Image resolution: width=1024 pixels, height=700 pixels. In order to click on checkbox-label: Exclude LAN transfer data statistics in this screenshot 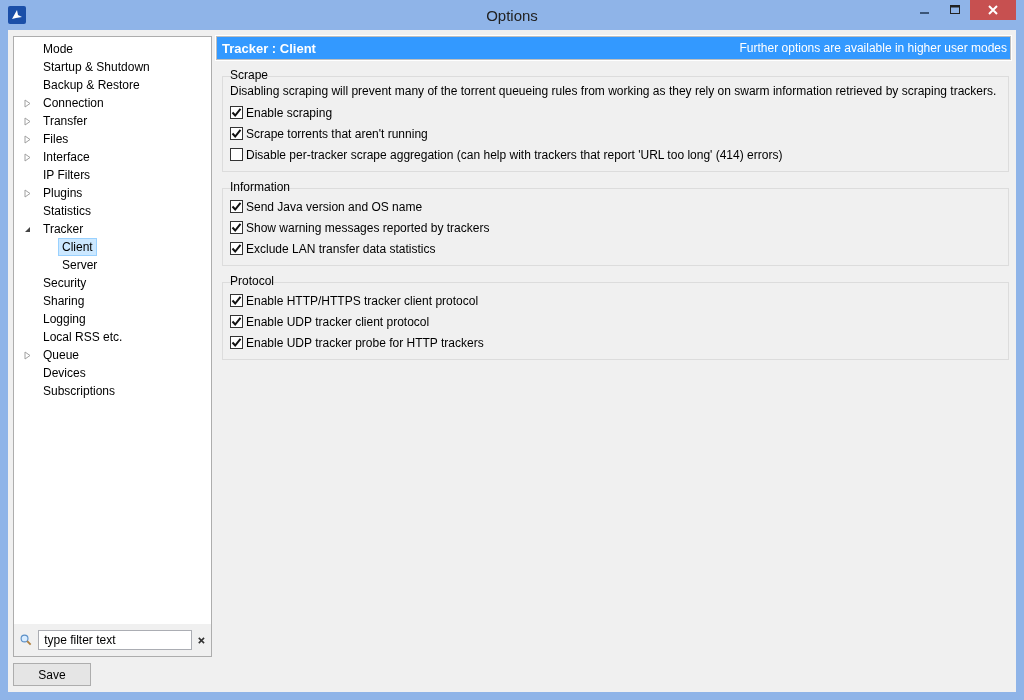, I will do `click(341, 248)`.